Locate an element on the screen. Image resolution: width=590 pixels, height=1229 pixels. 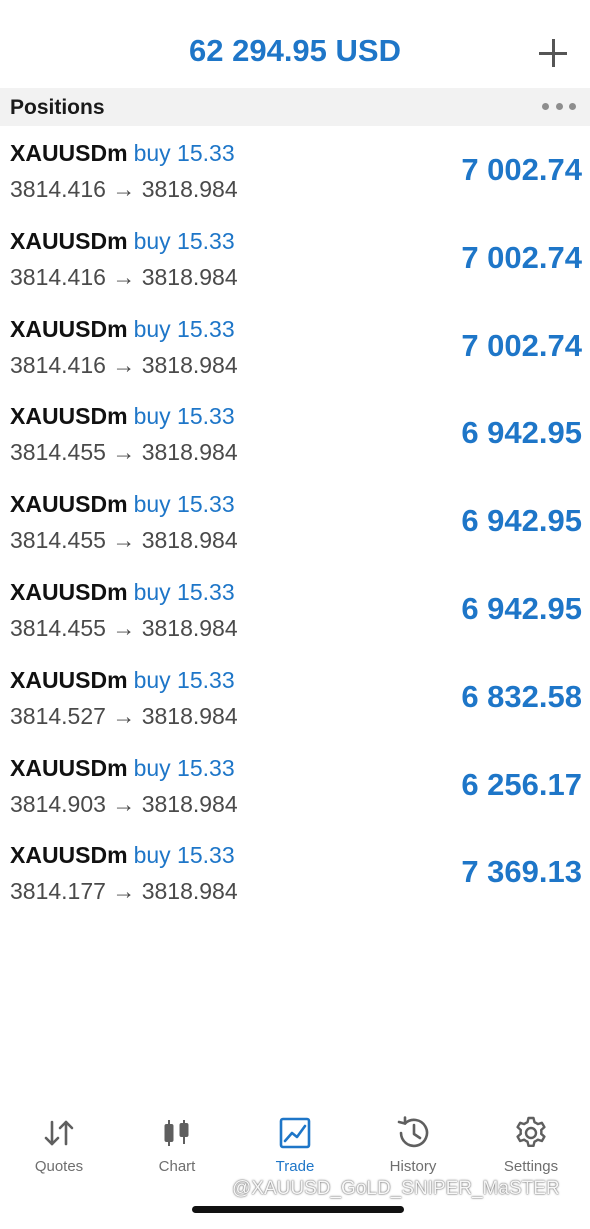
position-profit: 6 256.17 is located at coordinates (521, 784).